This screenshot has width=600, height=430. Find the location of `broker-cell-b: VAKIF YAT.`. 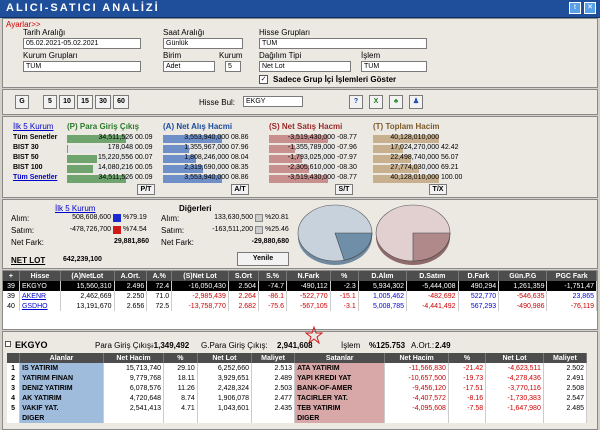

broker-cell-b: VAKIF YAT. is located at coordinates (61, 408).